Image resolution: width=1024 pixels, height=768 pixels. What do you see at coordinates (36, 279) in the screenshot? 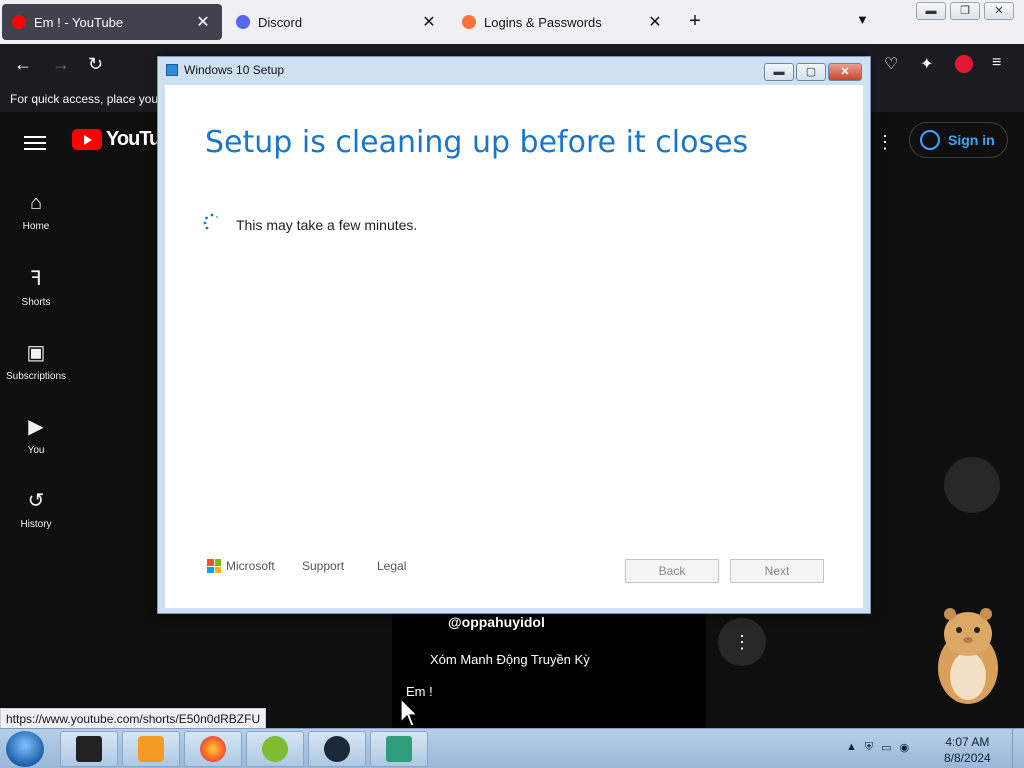
I see `shorts-icon: ꟻ` at bounding box center [36, 279].